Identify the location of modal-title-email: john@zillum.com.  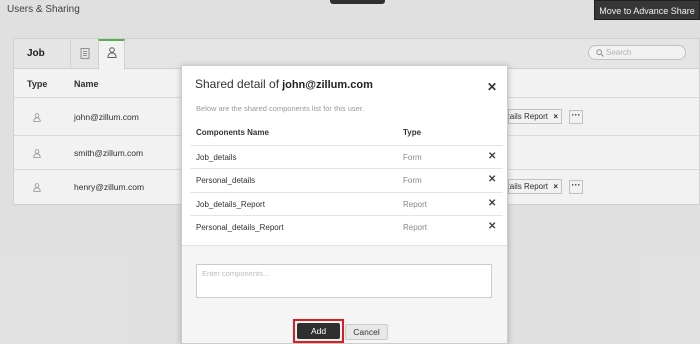
(327, 85).